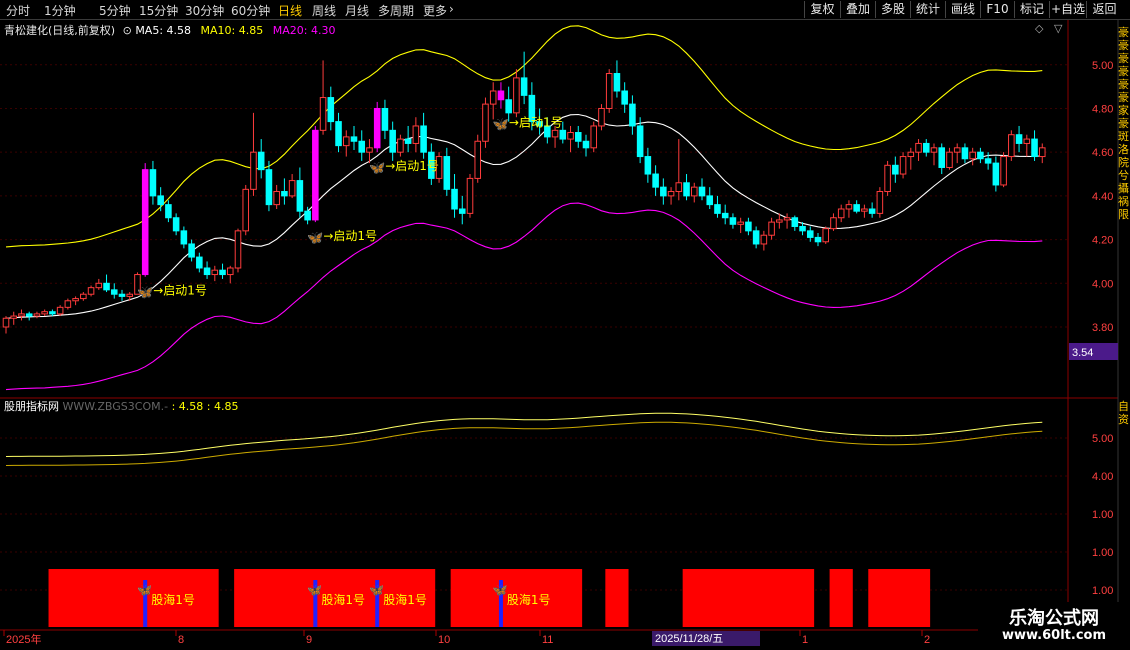 The image size is (1130, 650). What do you see at coordinates (309, 640) in the screenshot?
I see `date-label: 9` at bounding box center [309, 640].